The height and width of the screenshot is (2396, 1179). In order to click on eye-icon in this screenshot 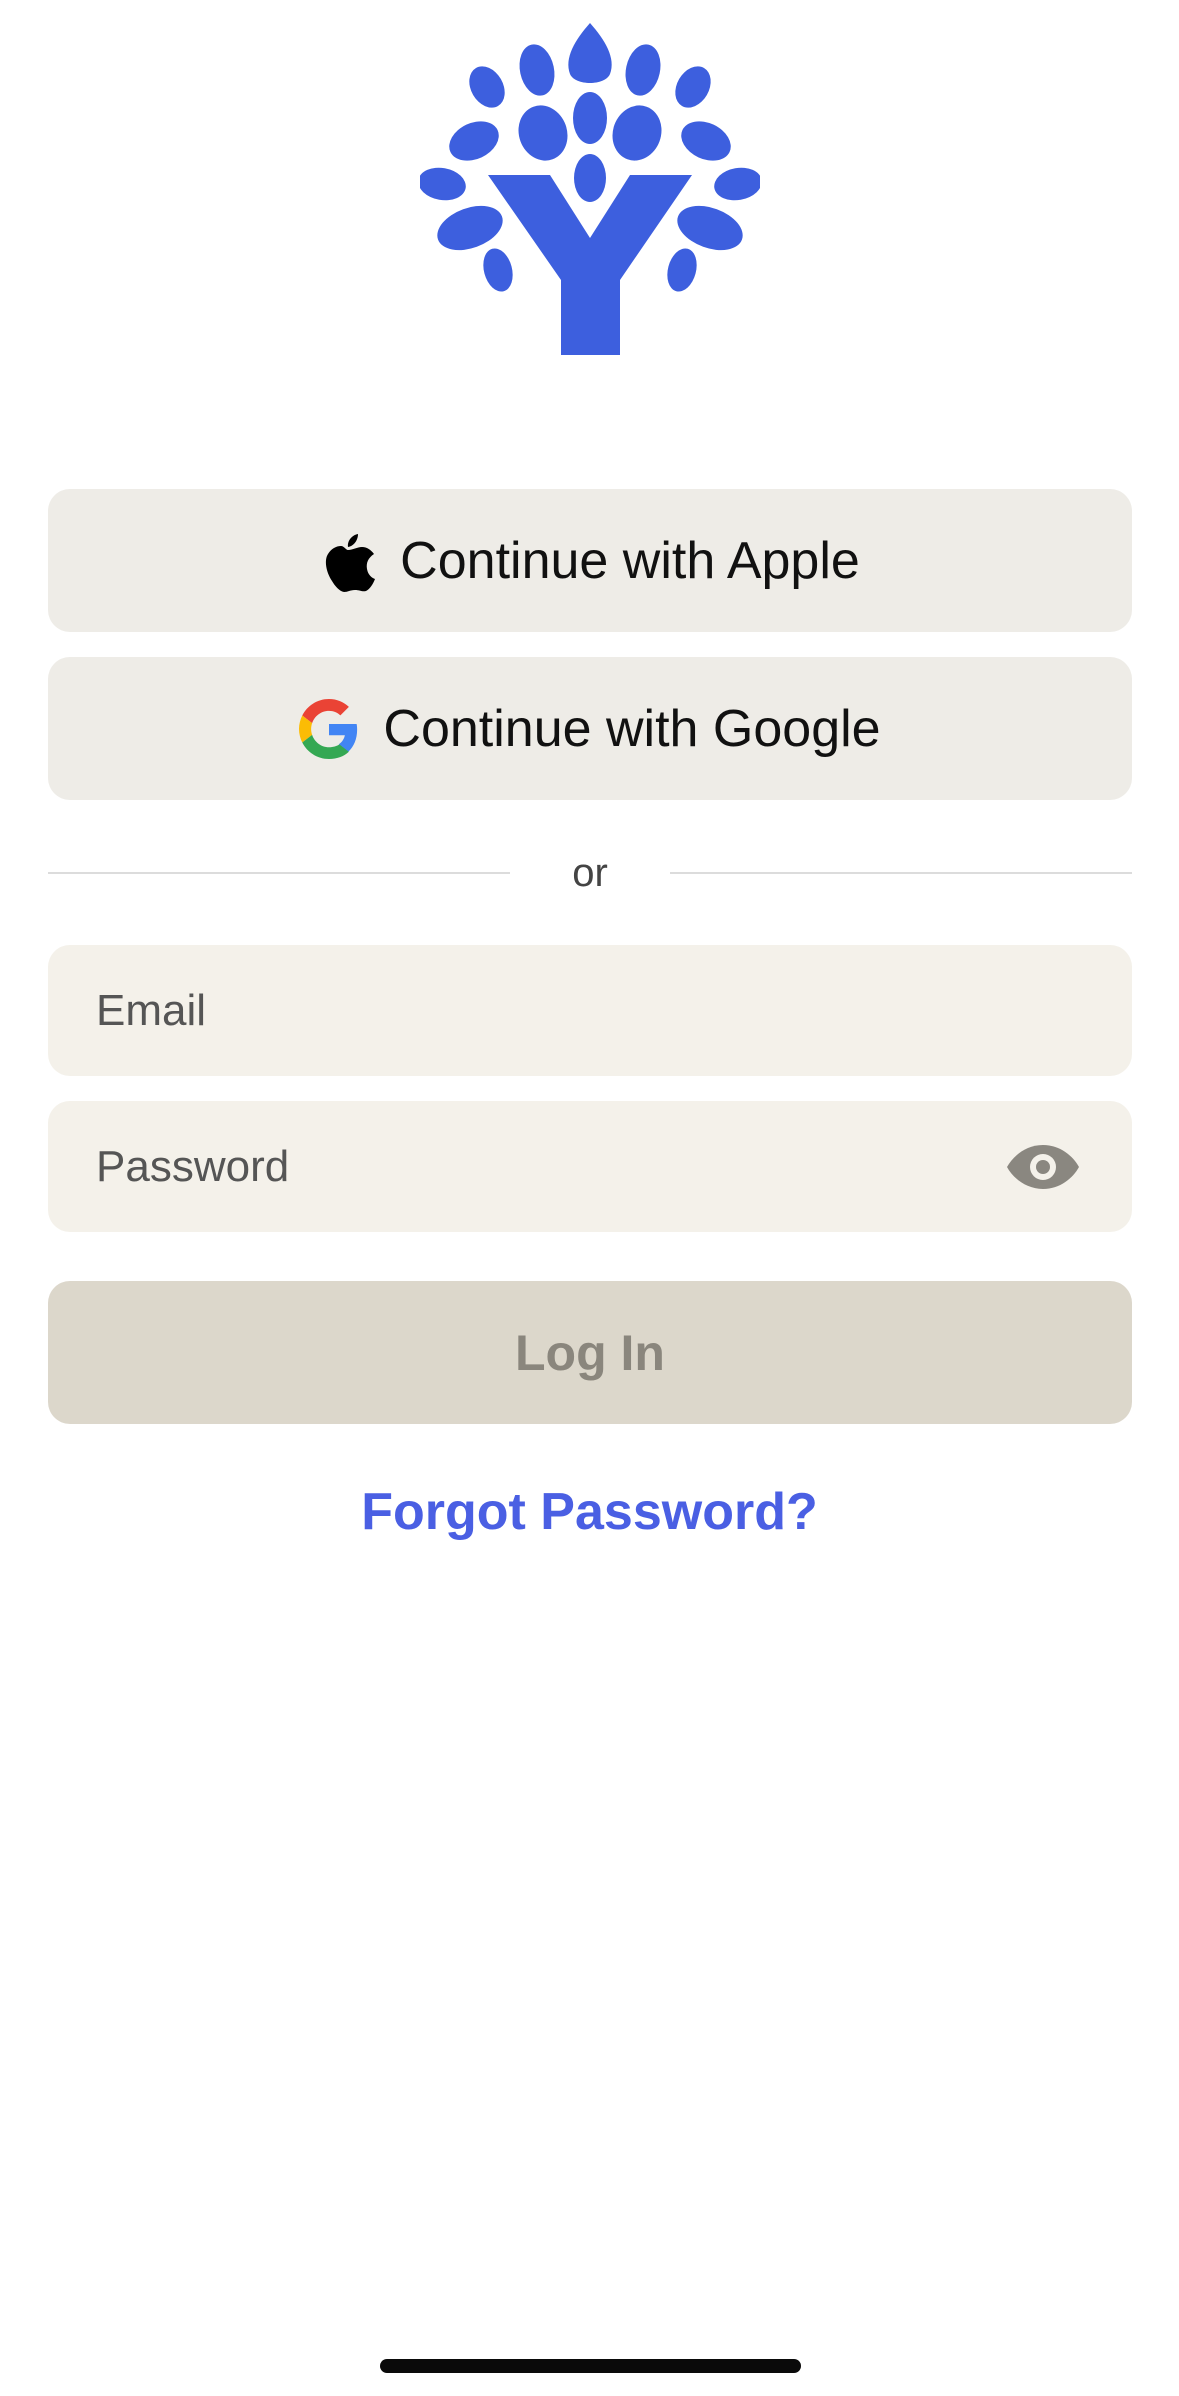, I will do `click(1043, 1167)`.